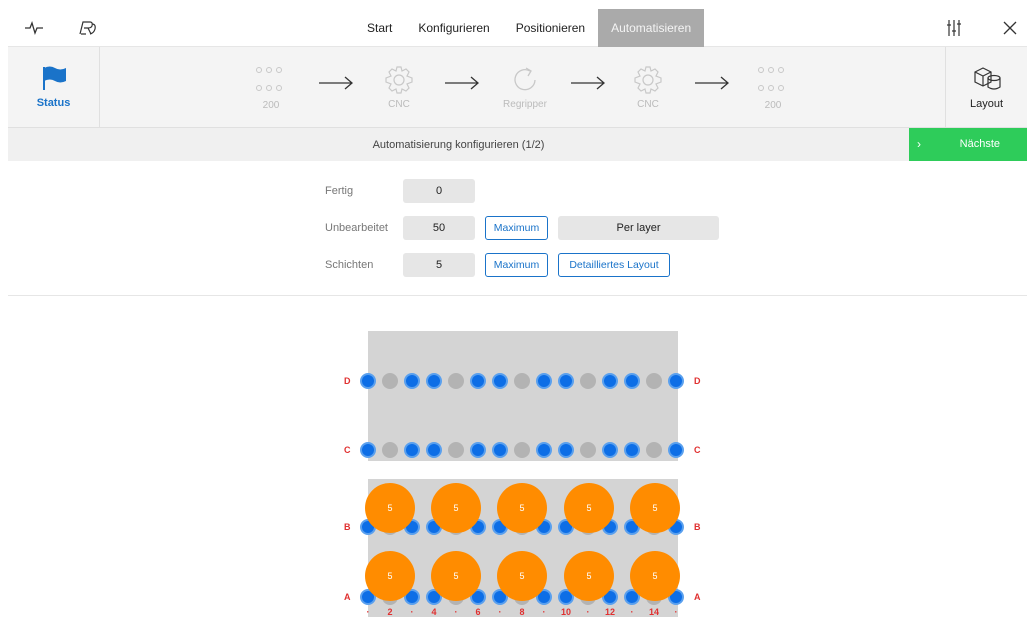 The image size is (1027, 617). What do you see at coordinates (458, 144) in the screenshot?
I see `config-title: Automatisierung konfigurieren (1/2)` at bounding box center [458, 144].